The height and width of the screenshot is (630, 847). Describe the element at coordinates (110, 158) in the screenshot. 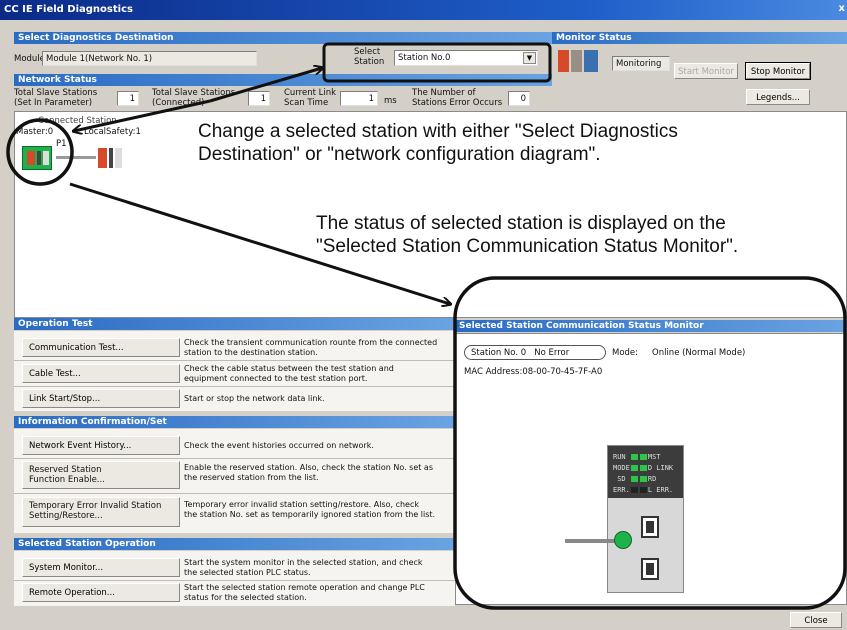

I see `local-station-icon` at that location.